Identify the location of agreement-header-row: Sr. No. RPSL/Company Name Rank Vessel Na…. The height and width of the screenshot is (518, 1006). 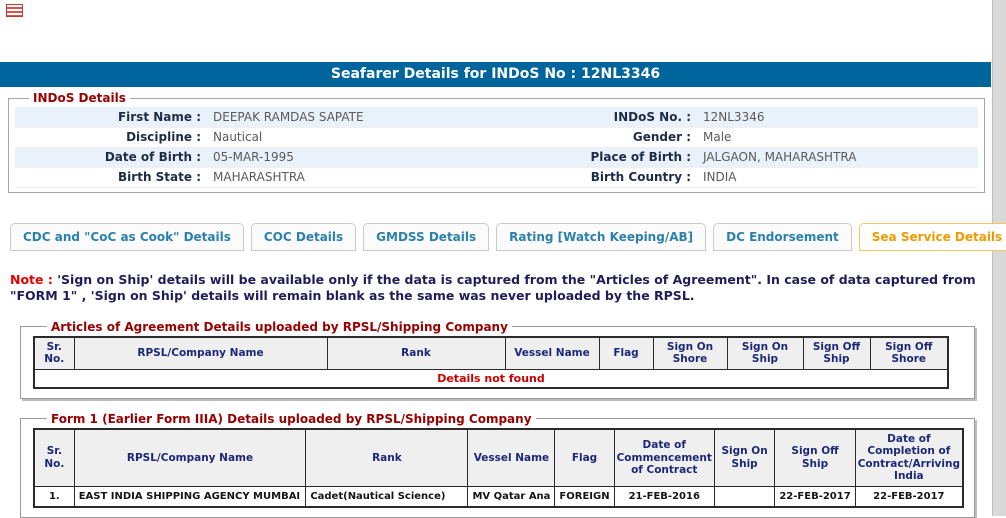
(491, 353).